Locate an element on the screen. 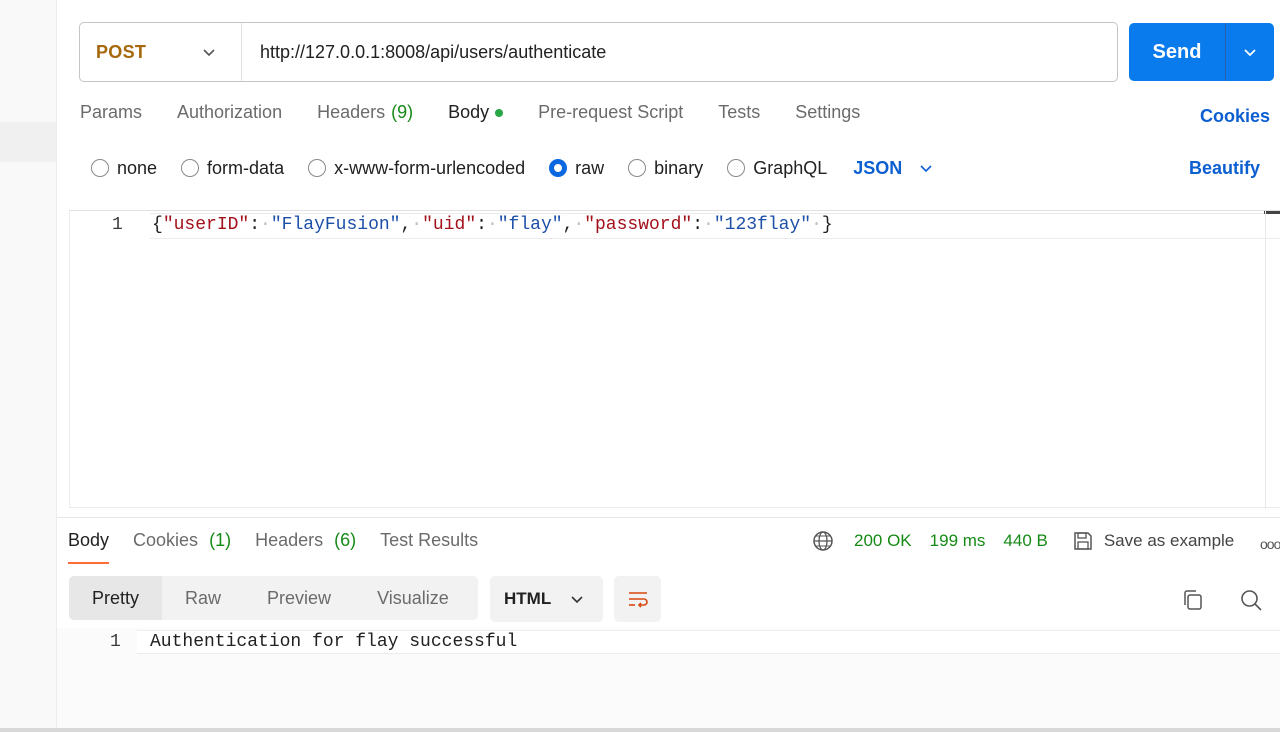 The width and height of the screenshot is (1280, 732). radio-label: binary is located at coordinates (679, 167).